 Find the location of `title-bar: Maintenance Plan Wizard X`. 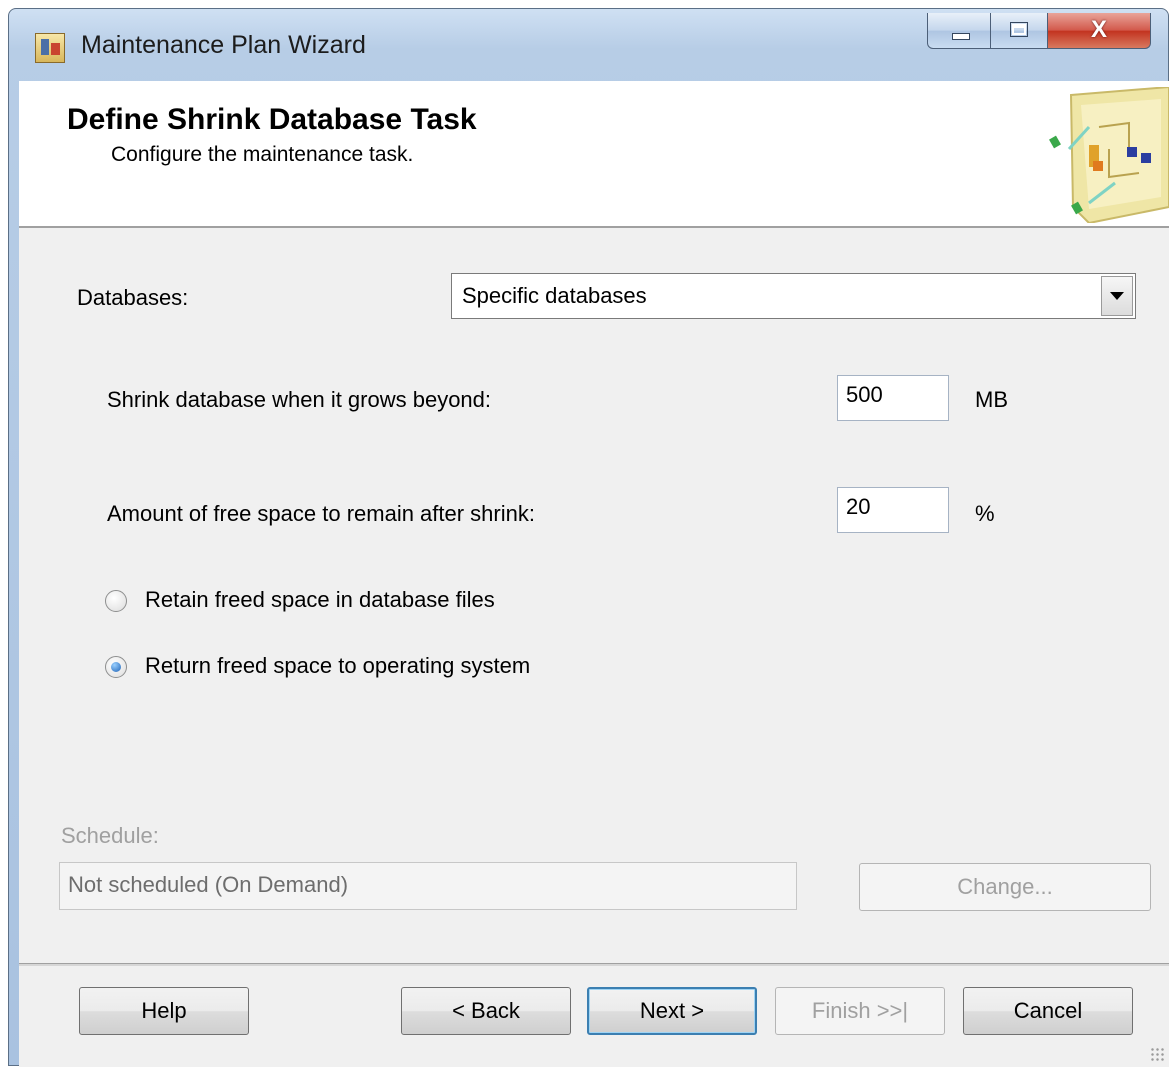

title-bar: Maintenance Plan Wizard X is located at coordinates (588, 45).